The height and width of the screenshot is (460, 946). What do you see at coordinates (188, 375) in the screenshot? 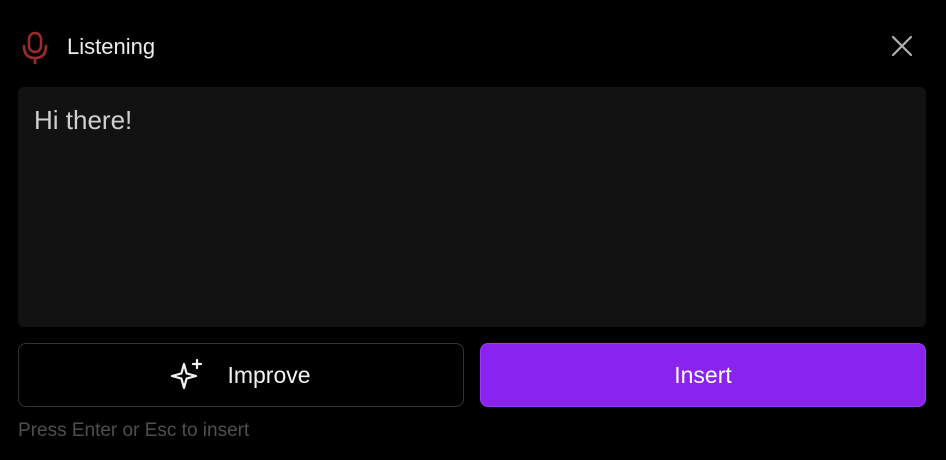
I see `sparkle-icon` at bounding box center [188, 375].